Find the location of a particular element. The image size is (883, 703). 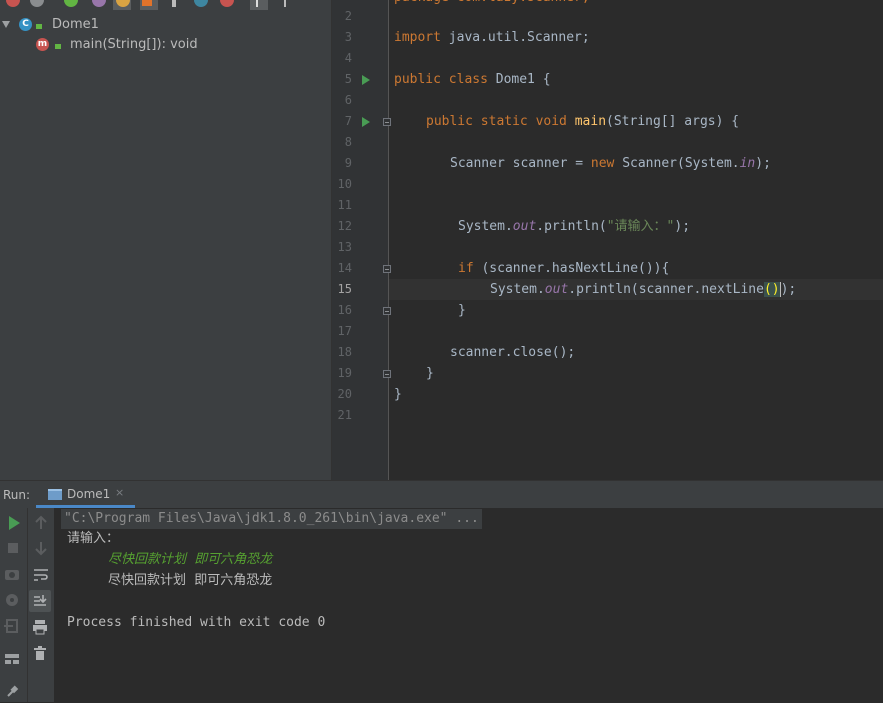

line-number: 17 is located at coordinates (344, 331).